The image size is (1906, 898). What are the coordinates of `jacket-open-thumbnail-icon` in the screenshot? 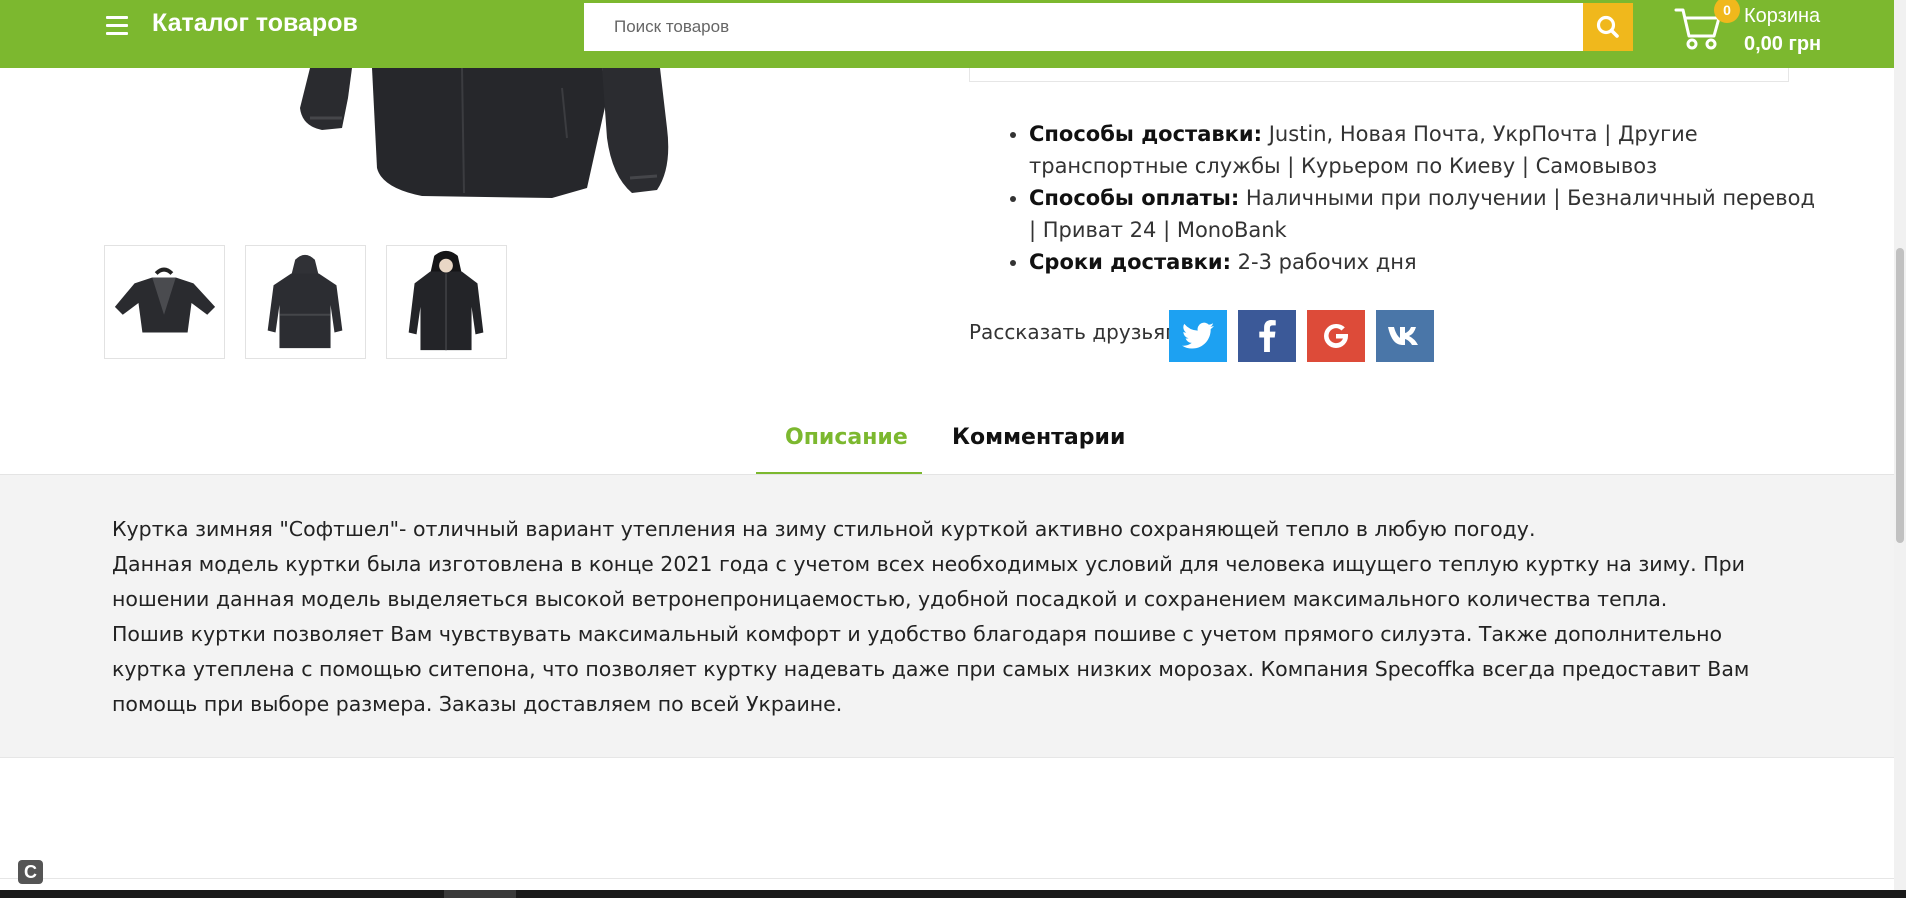 It's located at (165, 300).